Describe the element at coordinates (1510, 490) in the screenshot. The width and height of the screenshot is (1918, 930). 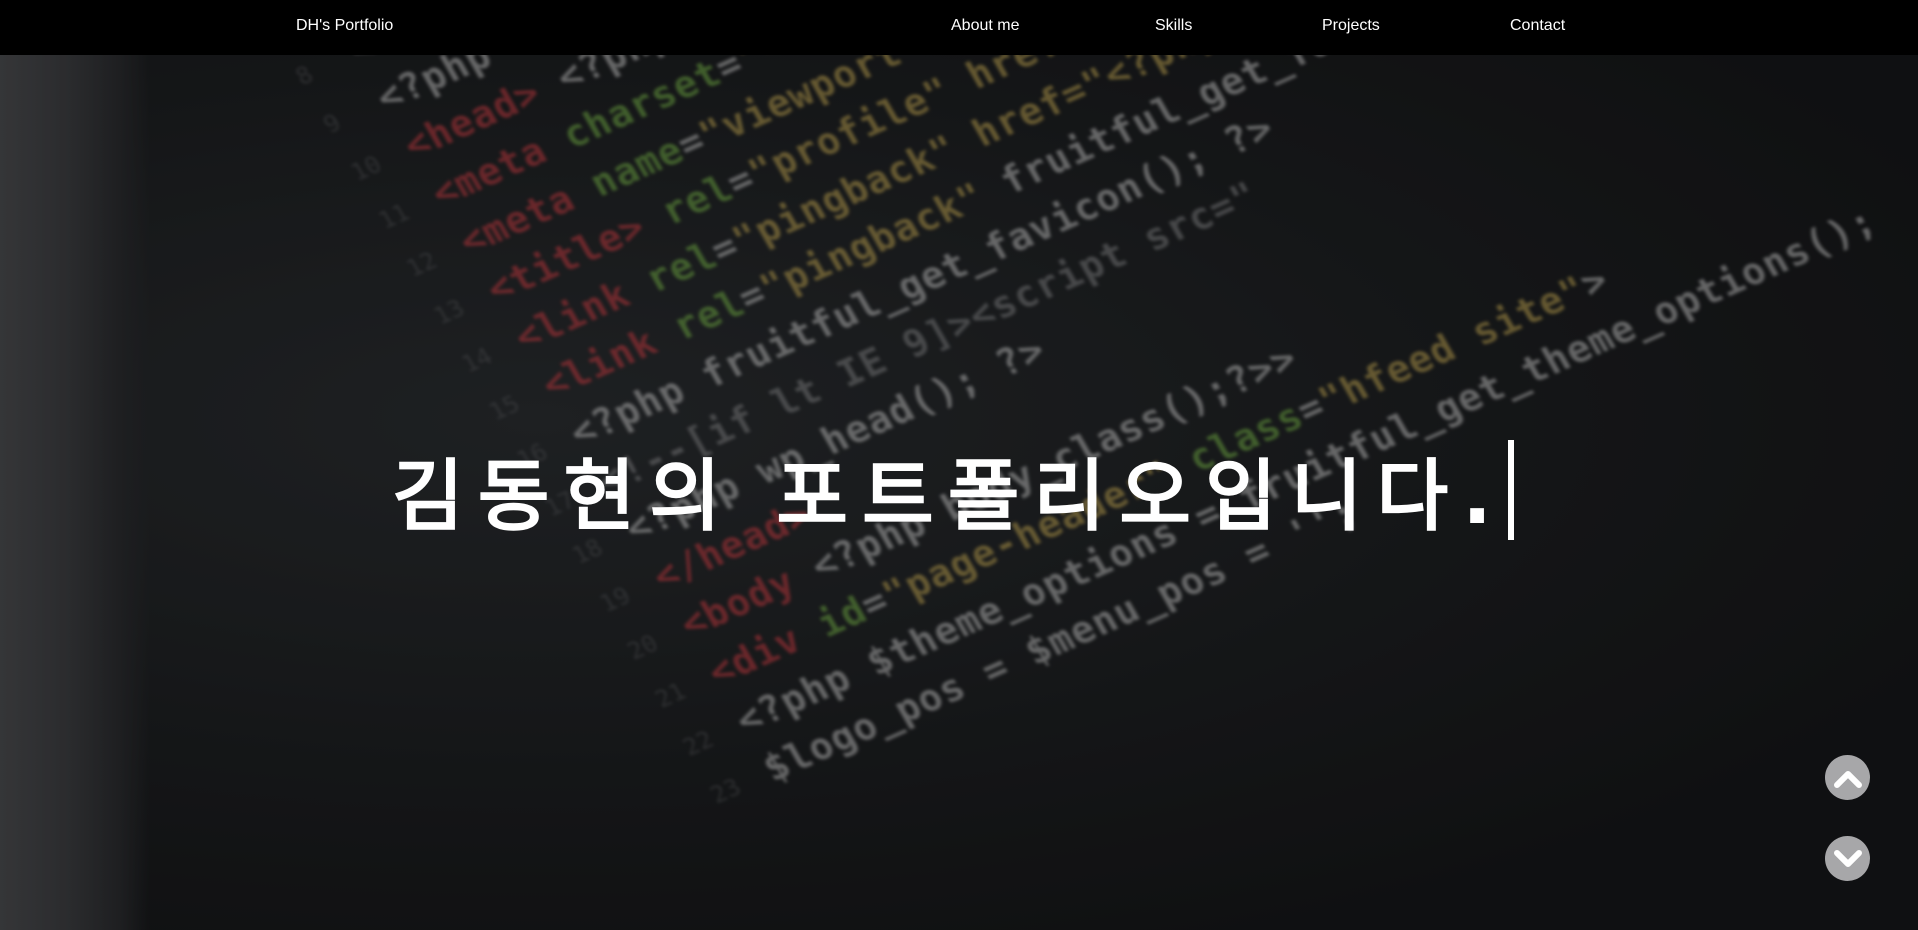
I see `typing-caret` at that location.